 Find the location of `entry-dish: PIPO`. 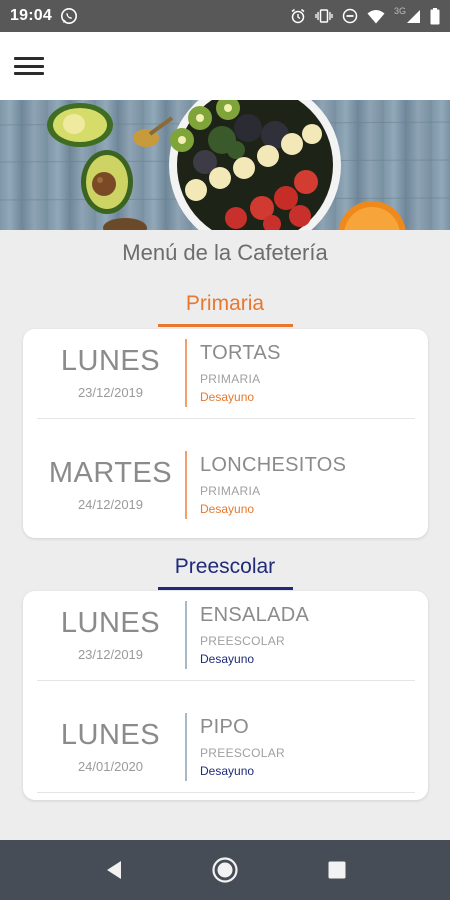

entry-dish: PIPO is located at coordinates (224, 727).